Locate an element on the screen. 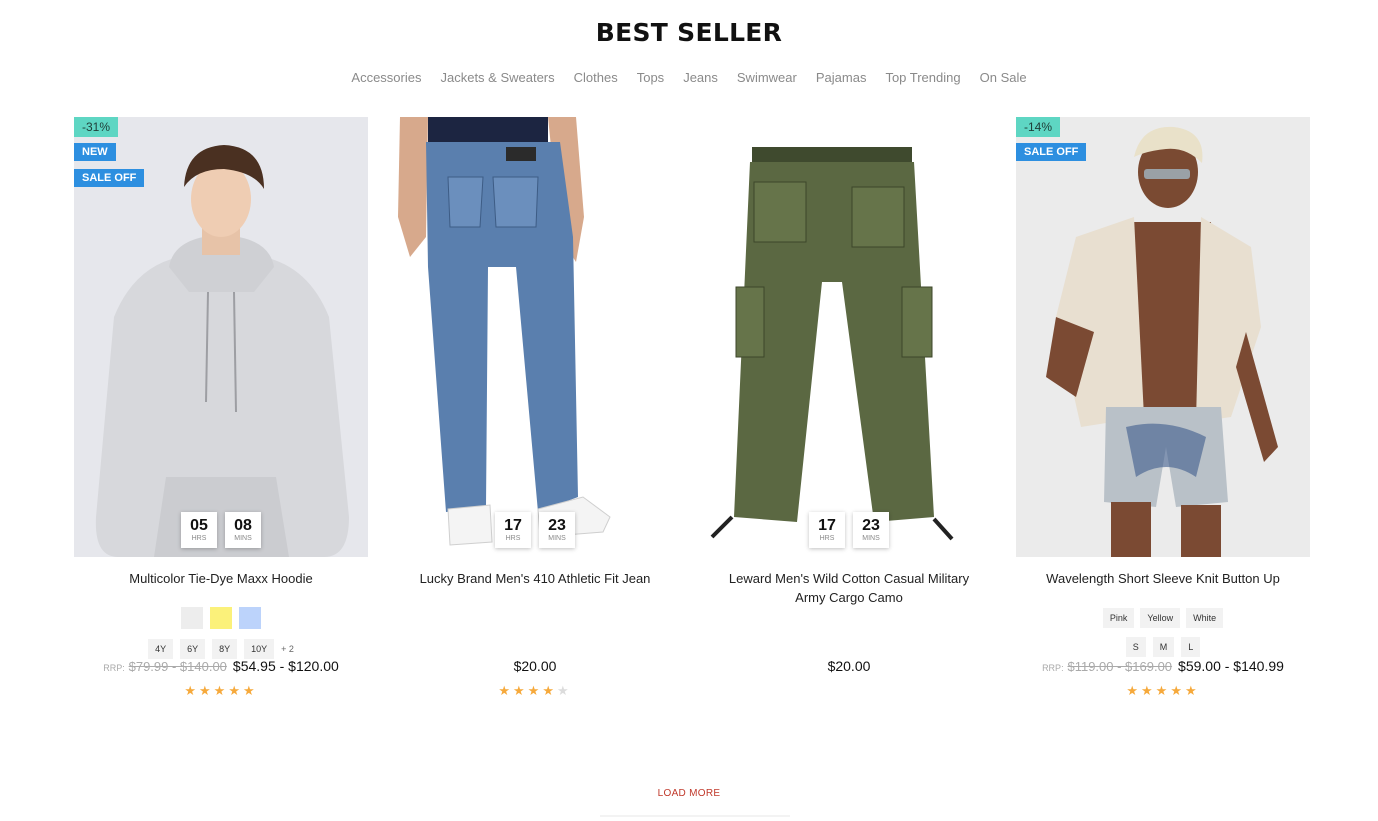 The height and width of the screenshot is (821, 1378). tab-pajamas: Pajamas is located at coordinates (841, 77).